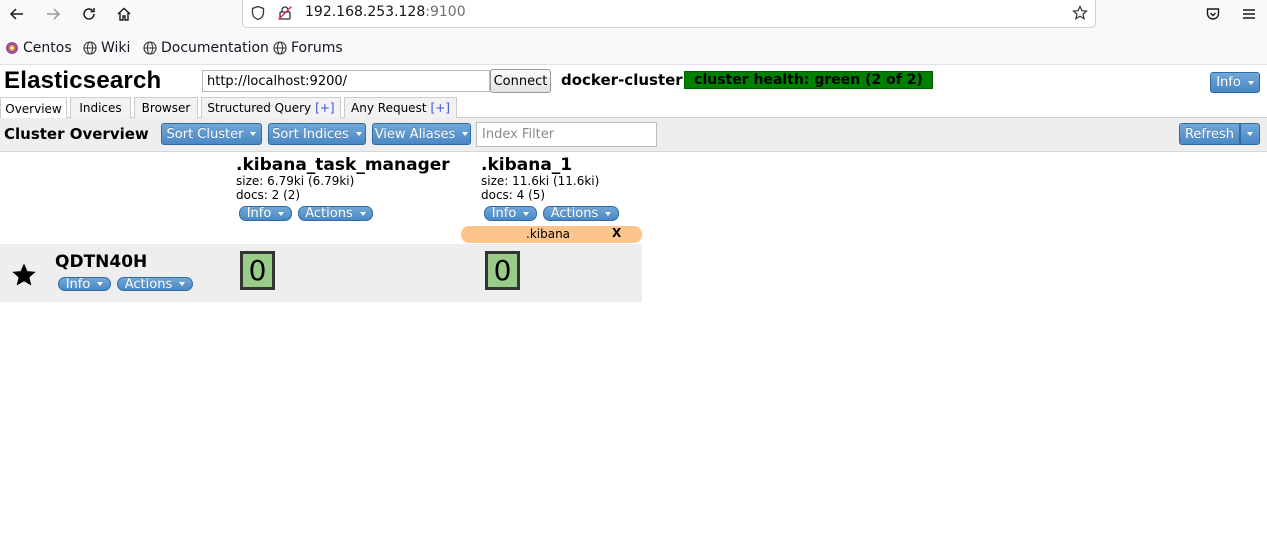 This screenshot has height=546, width=1267. I want to click on bookmark-wiki: Wiki, so click(106, 48).